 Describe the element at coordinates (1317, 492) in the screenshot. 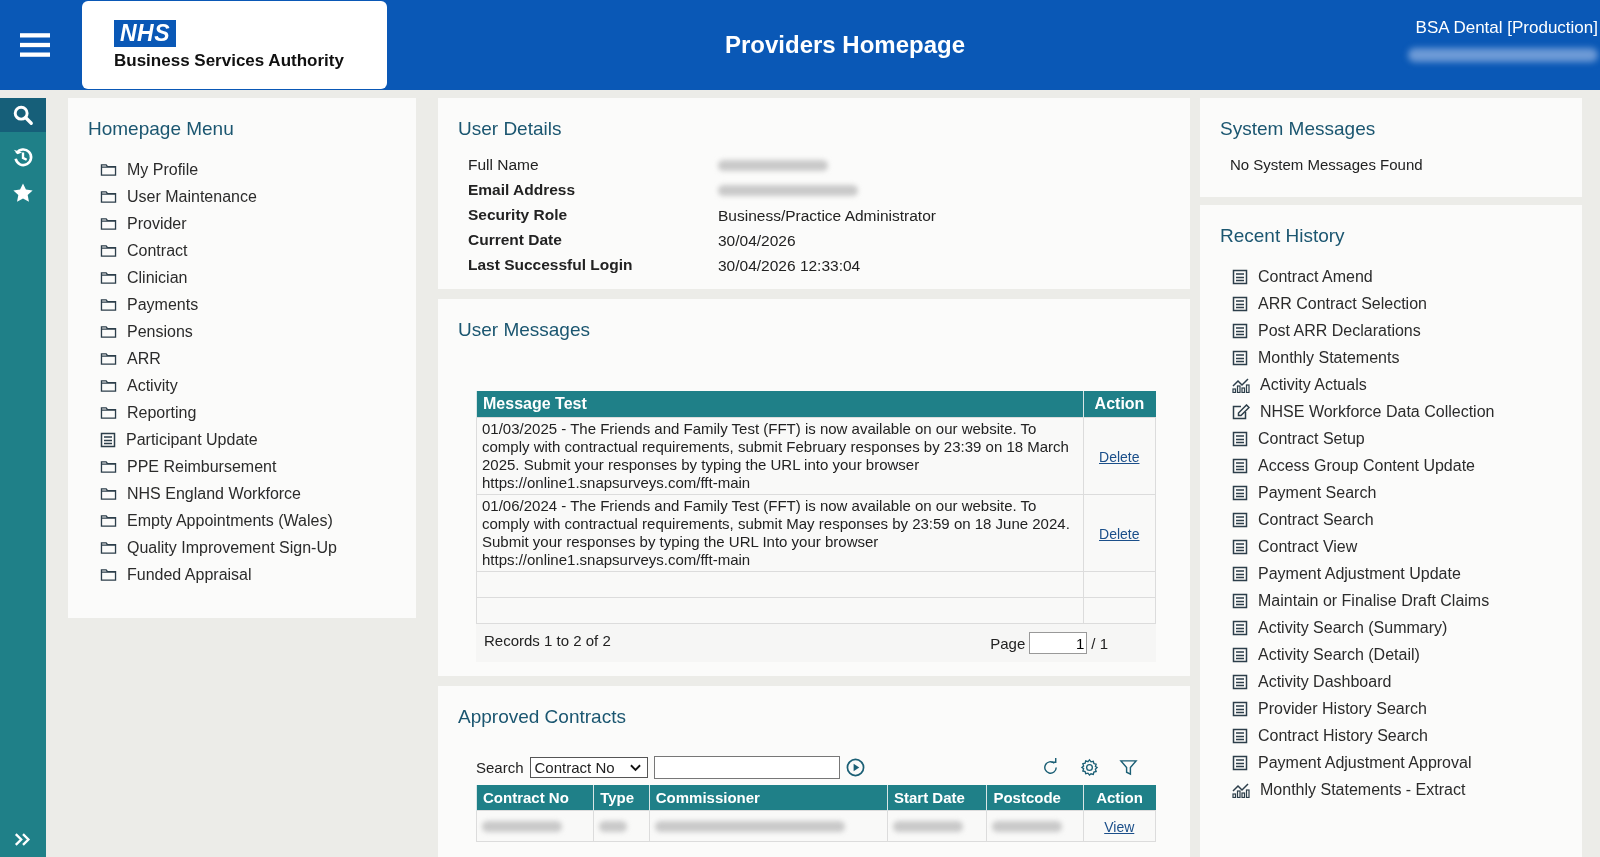

I see `history-link: Payment Search` at that location.